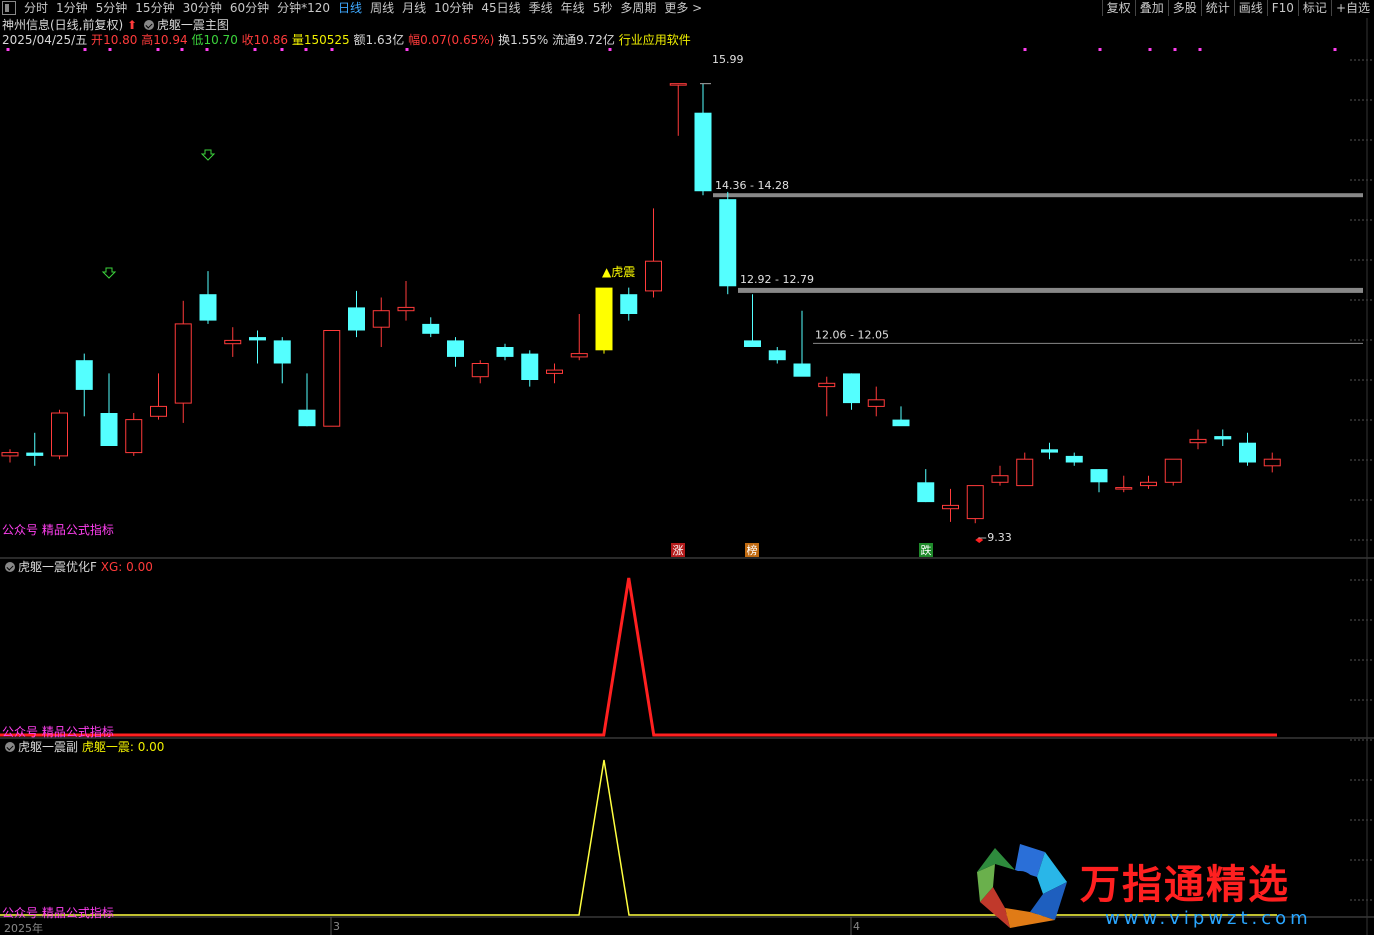  I want to click on sub2-title: 虎躯一震副, so click(48, 747).